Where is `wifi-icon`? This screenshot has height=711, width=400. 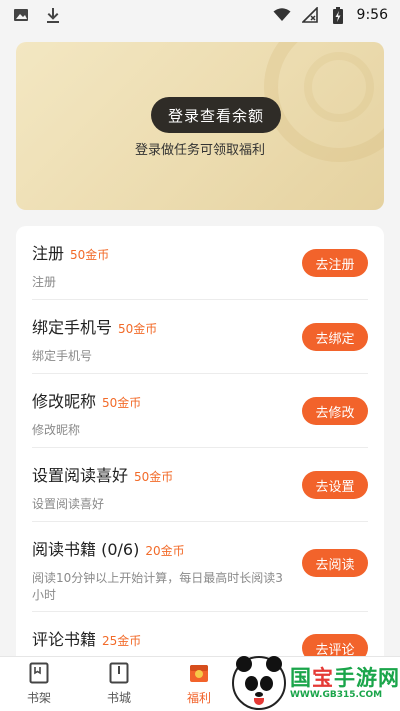 wifi-icon is located at coordinates (282, 15).